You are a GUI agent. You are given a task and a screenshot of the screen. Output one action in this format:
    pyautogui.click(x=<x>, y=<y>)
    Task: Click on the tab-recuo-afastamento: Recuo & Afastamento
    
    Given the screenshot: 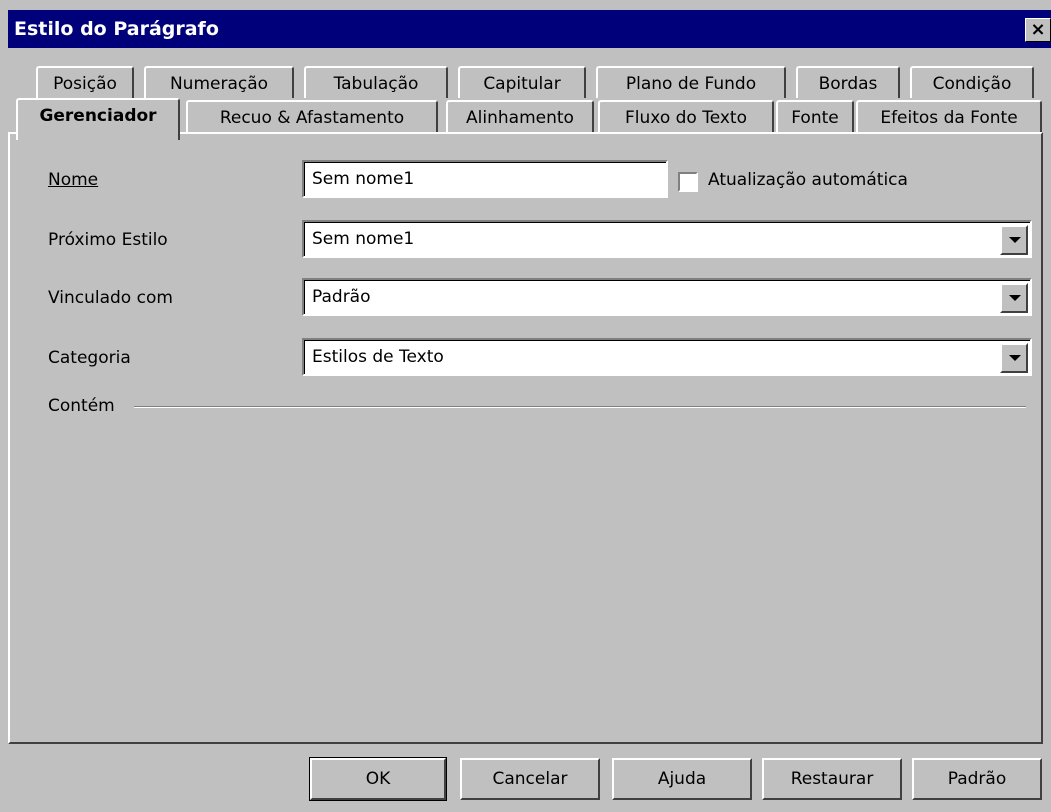 What is the action you would take?
    pyautogui.click(x=312, y=116)
    